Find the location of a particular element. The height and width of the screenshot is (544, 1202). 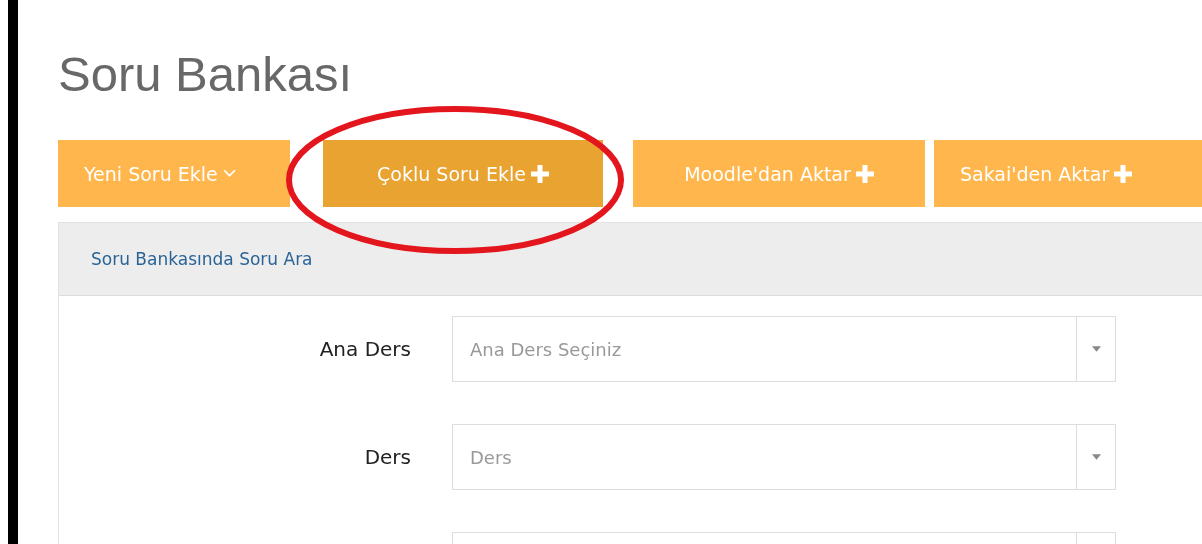

chevron-down-icon is located at coordinates (229, 173).